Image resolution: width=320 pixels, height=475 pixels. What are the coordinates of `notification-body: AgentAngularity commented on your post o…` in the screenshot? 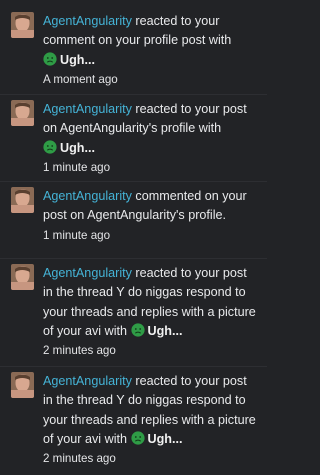 It's located at (161, 216).